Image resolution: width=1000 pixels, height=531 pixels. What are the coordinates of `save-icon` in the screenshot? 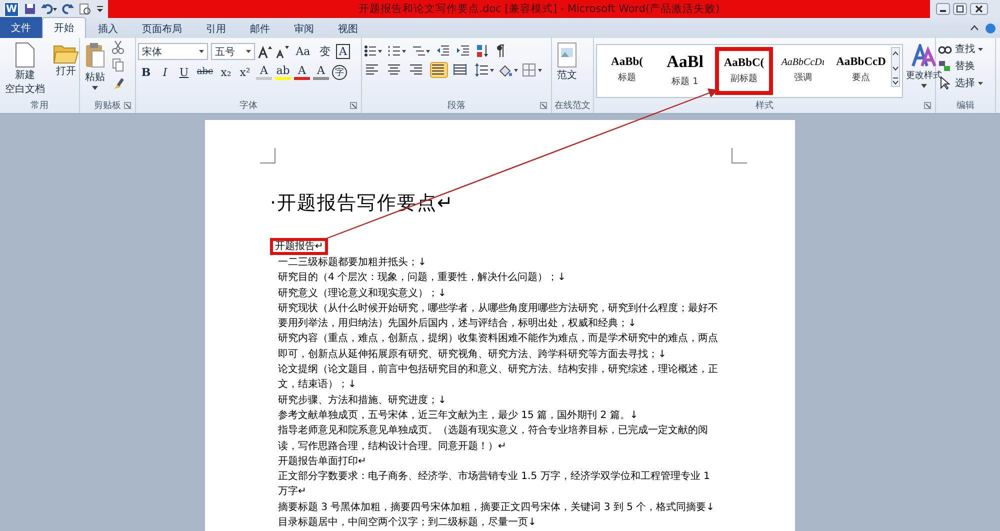 It's located at (30, 9).